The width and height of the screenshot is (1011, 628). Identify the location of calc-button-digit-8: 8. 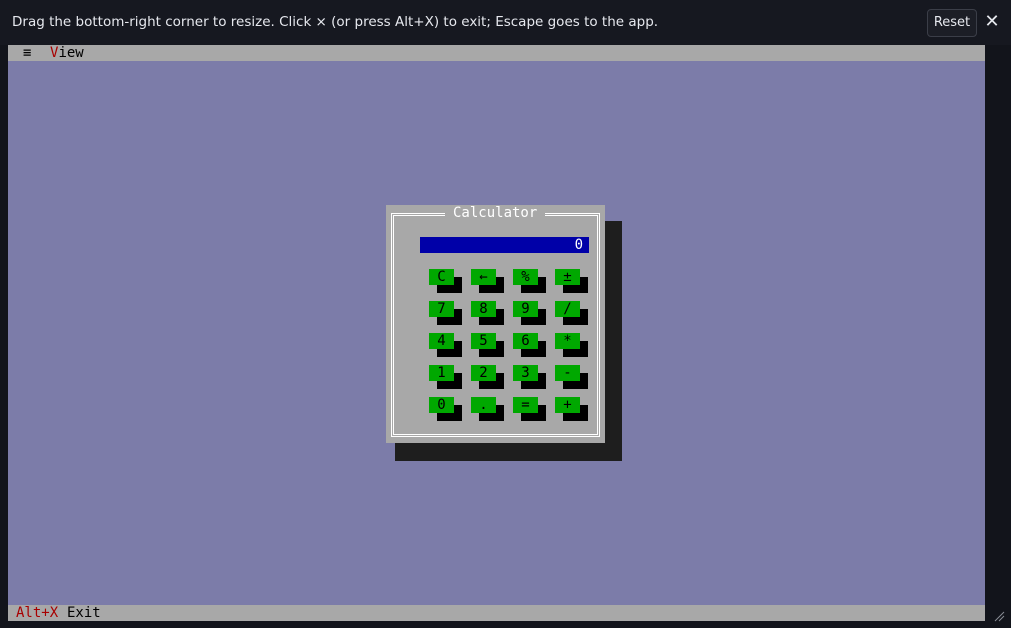
(487, 313).